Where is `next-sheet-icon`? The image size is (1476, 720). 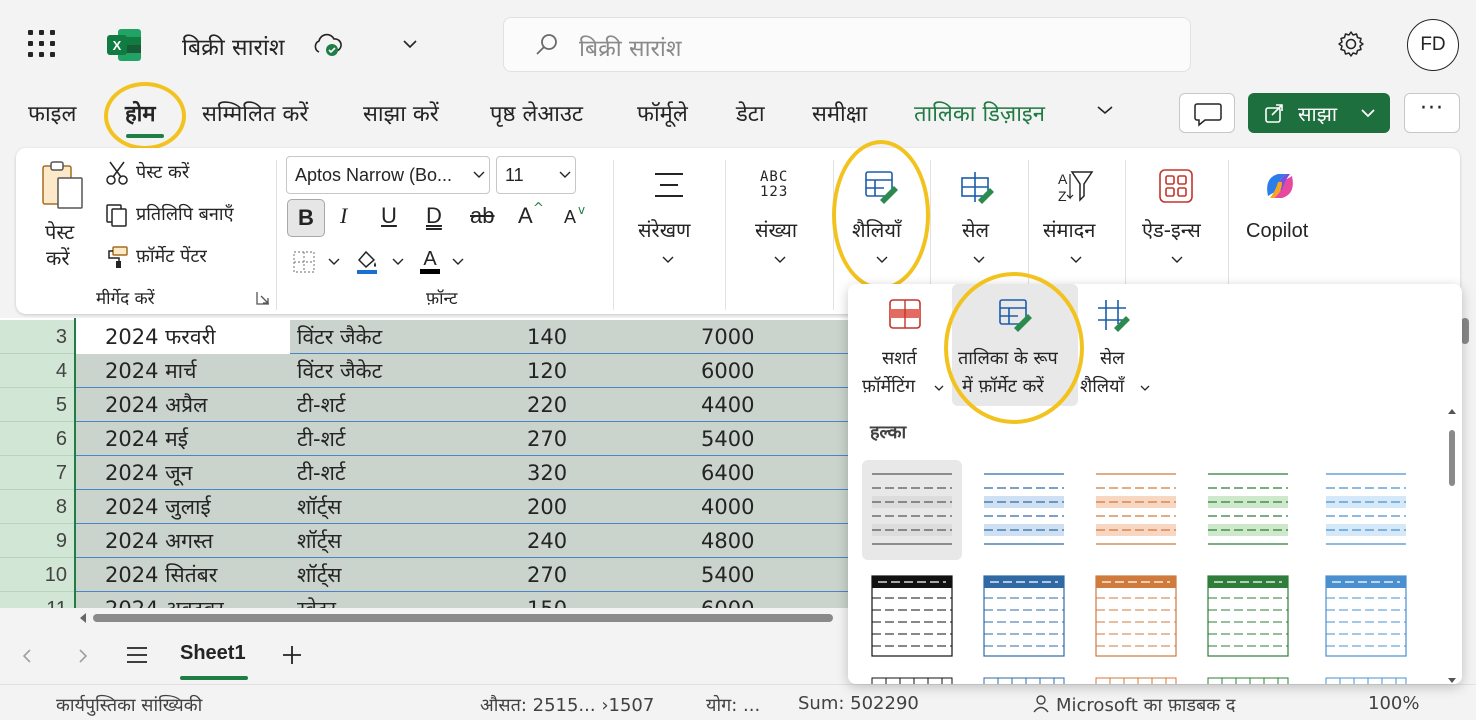 next-sheet-icon is located at coordinates (83, 656).